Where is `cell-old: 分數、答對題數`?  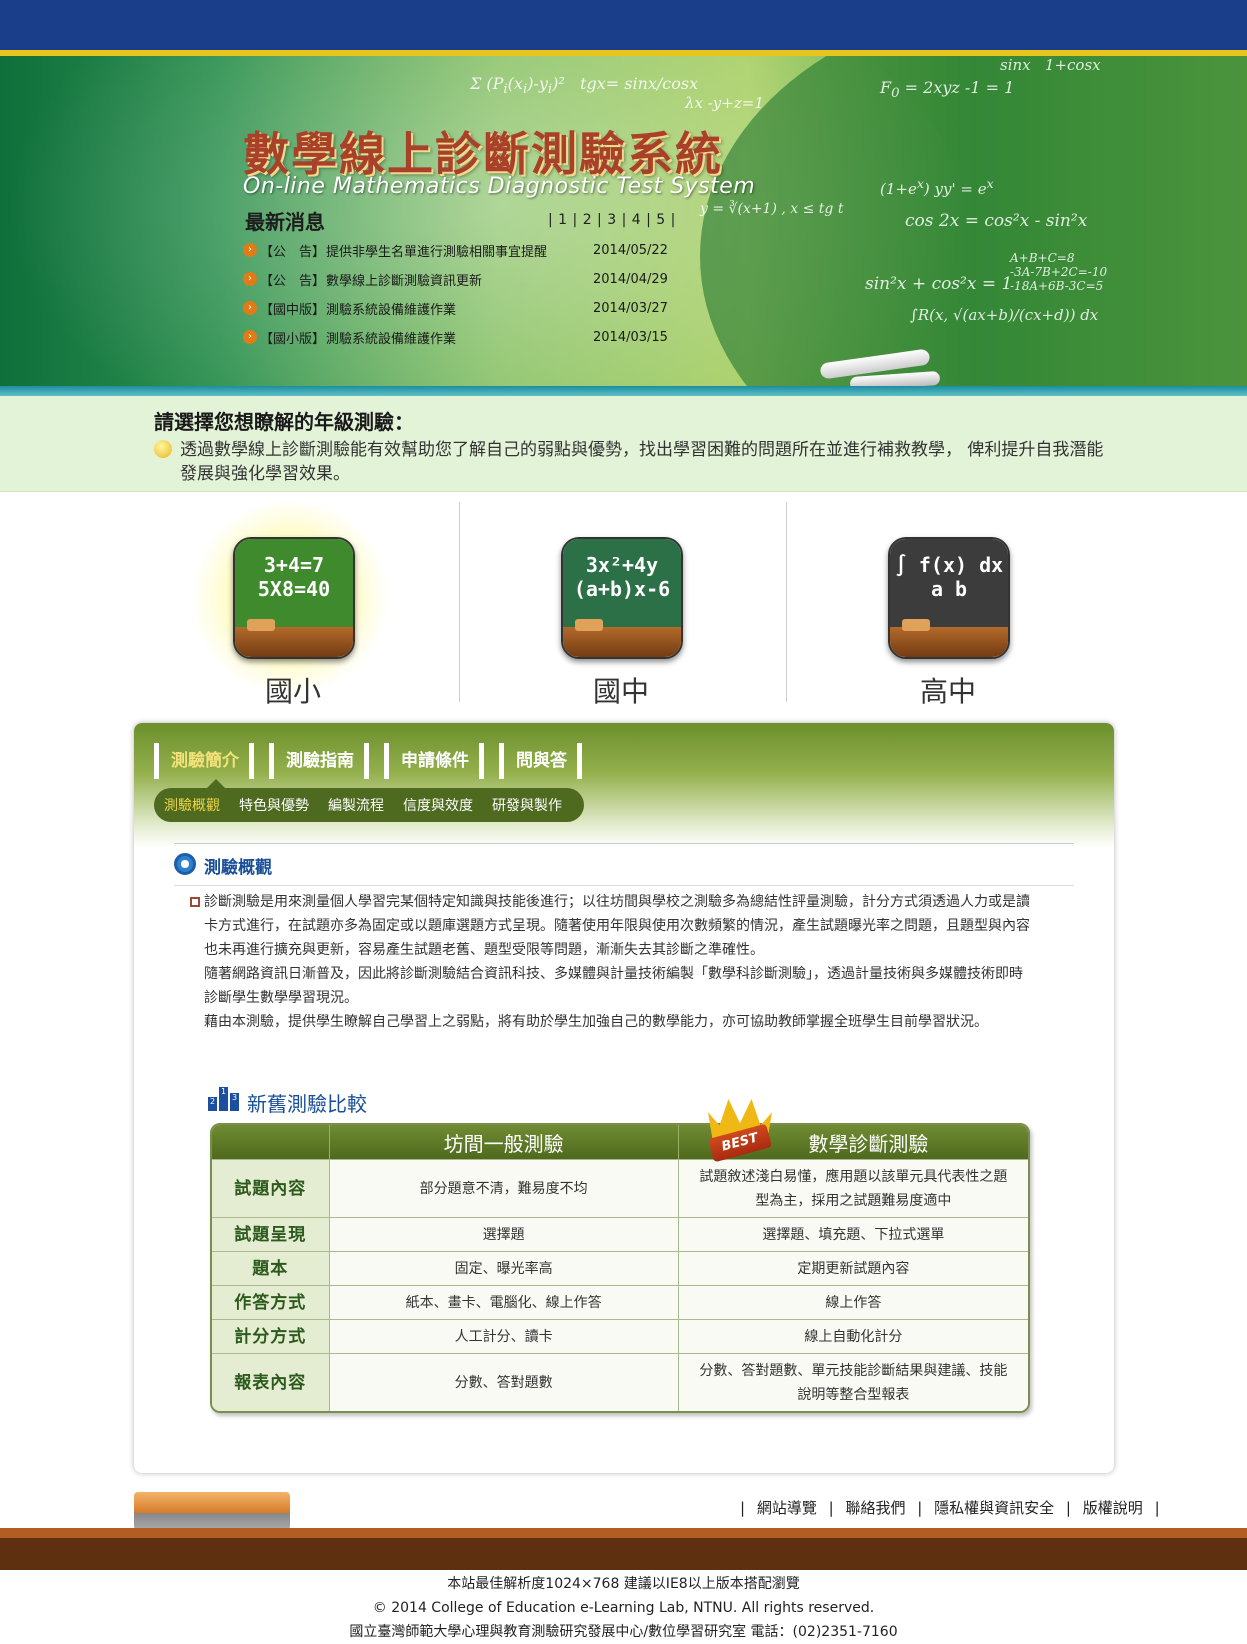
cell-old: 分數、答對題數 is located at coordinates (504, 1382).